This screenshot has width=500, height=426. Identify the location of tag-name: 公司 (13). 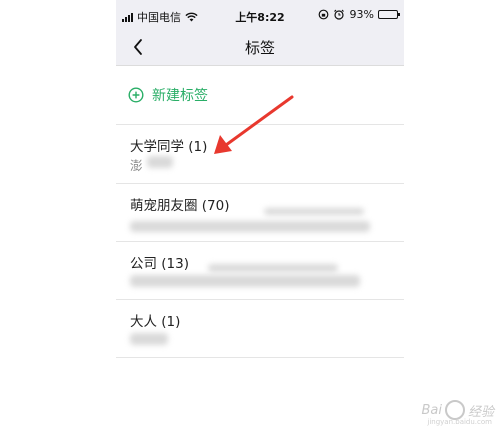
(160, 264).